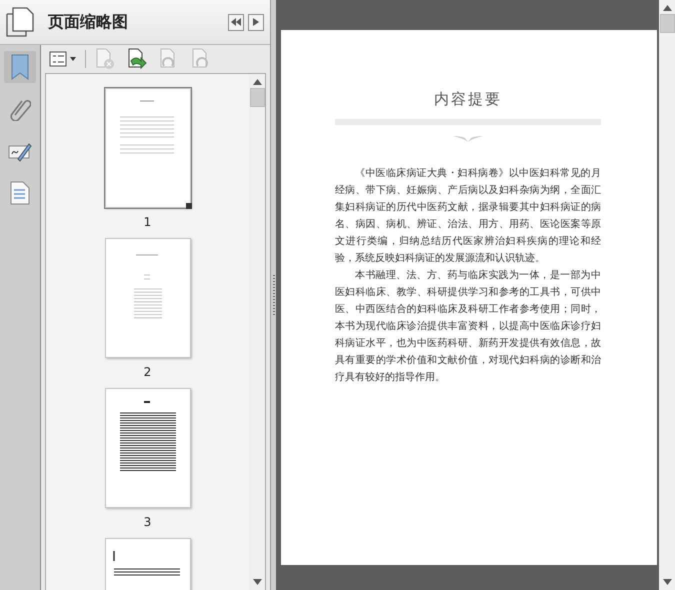  Describe the element at coordinates (468, 138) in the screenshot. I see `ornament-icon` at that location.